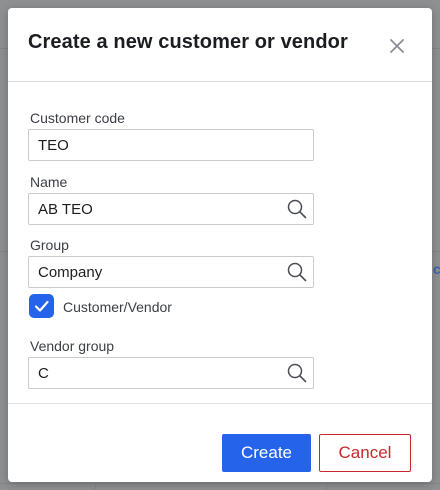  I want to click on background-clipped-text: c, so click(436, 269).